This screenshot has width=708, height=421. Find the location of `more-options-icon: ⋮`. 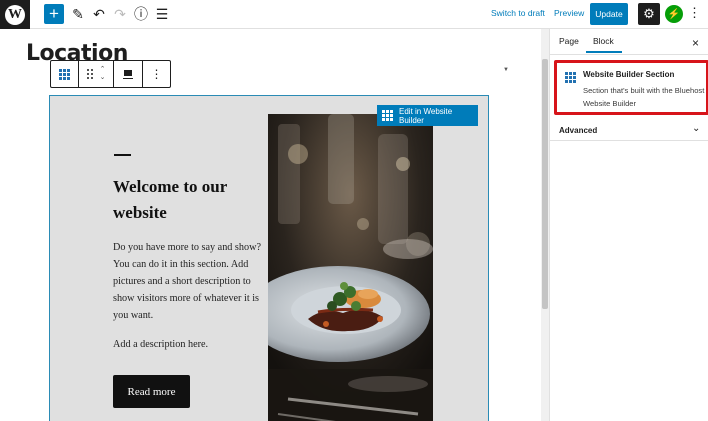

more-options-icon: ⋮ is located at coordinates (694, 13).